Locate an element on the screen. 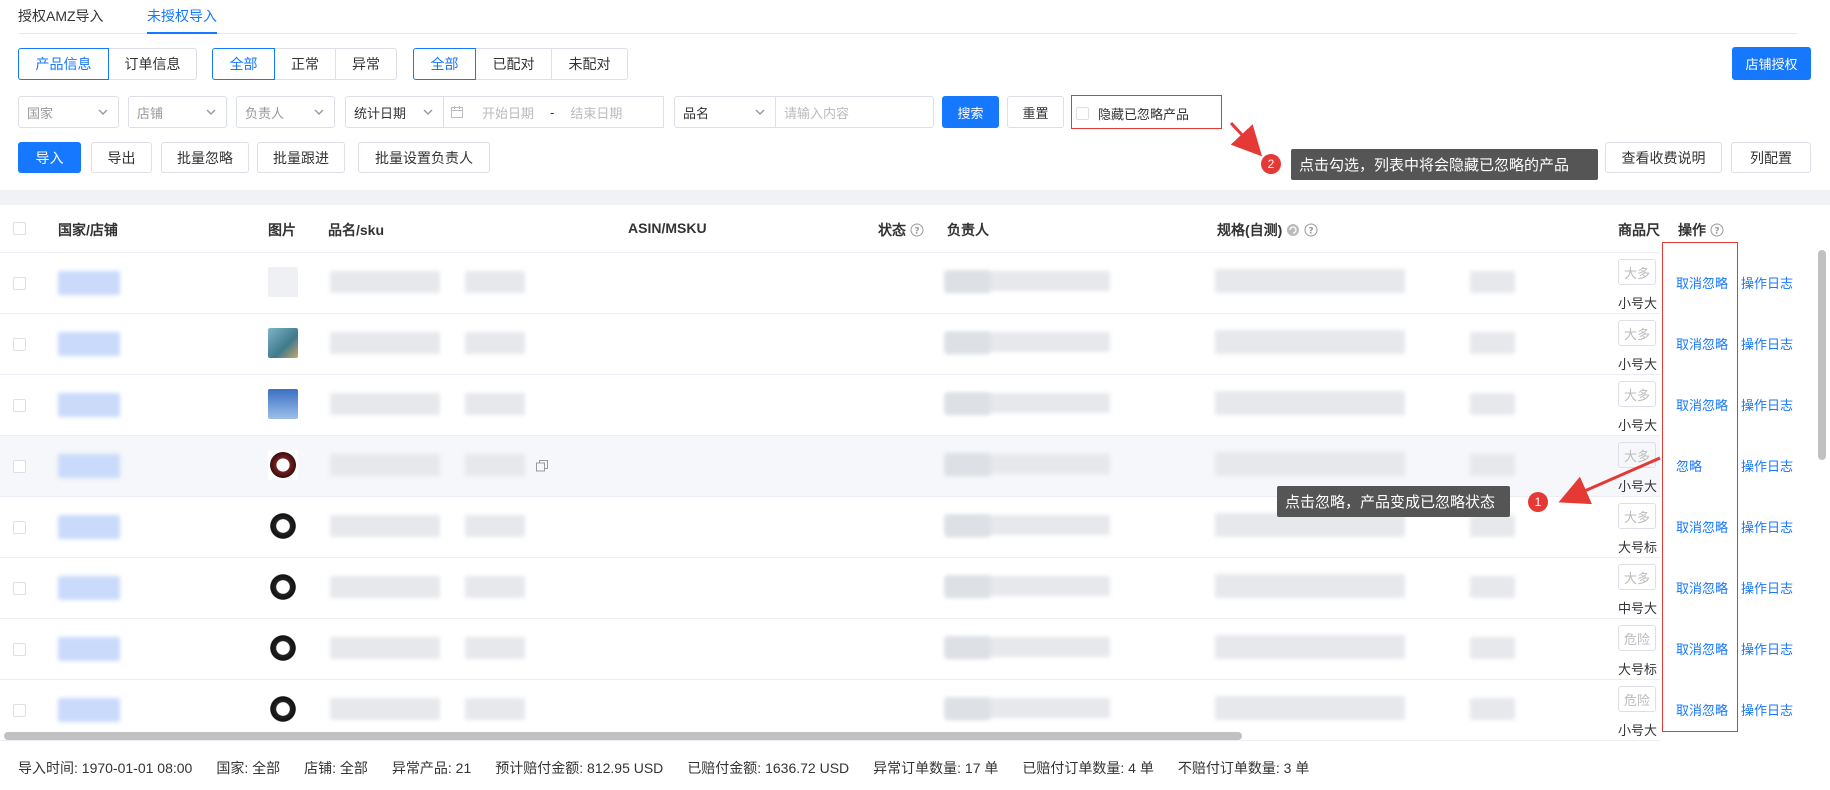 The height and width of the screenshot is (790, 1830). table-row: 危险 大号标 is located at coordinates (915, 649).